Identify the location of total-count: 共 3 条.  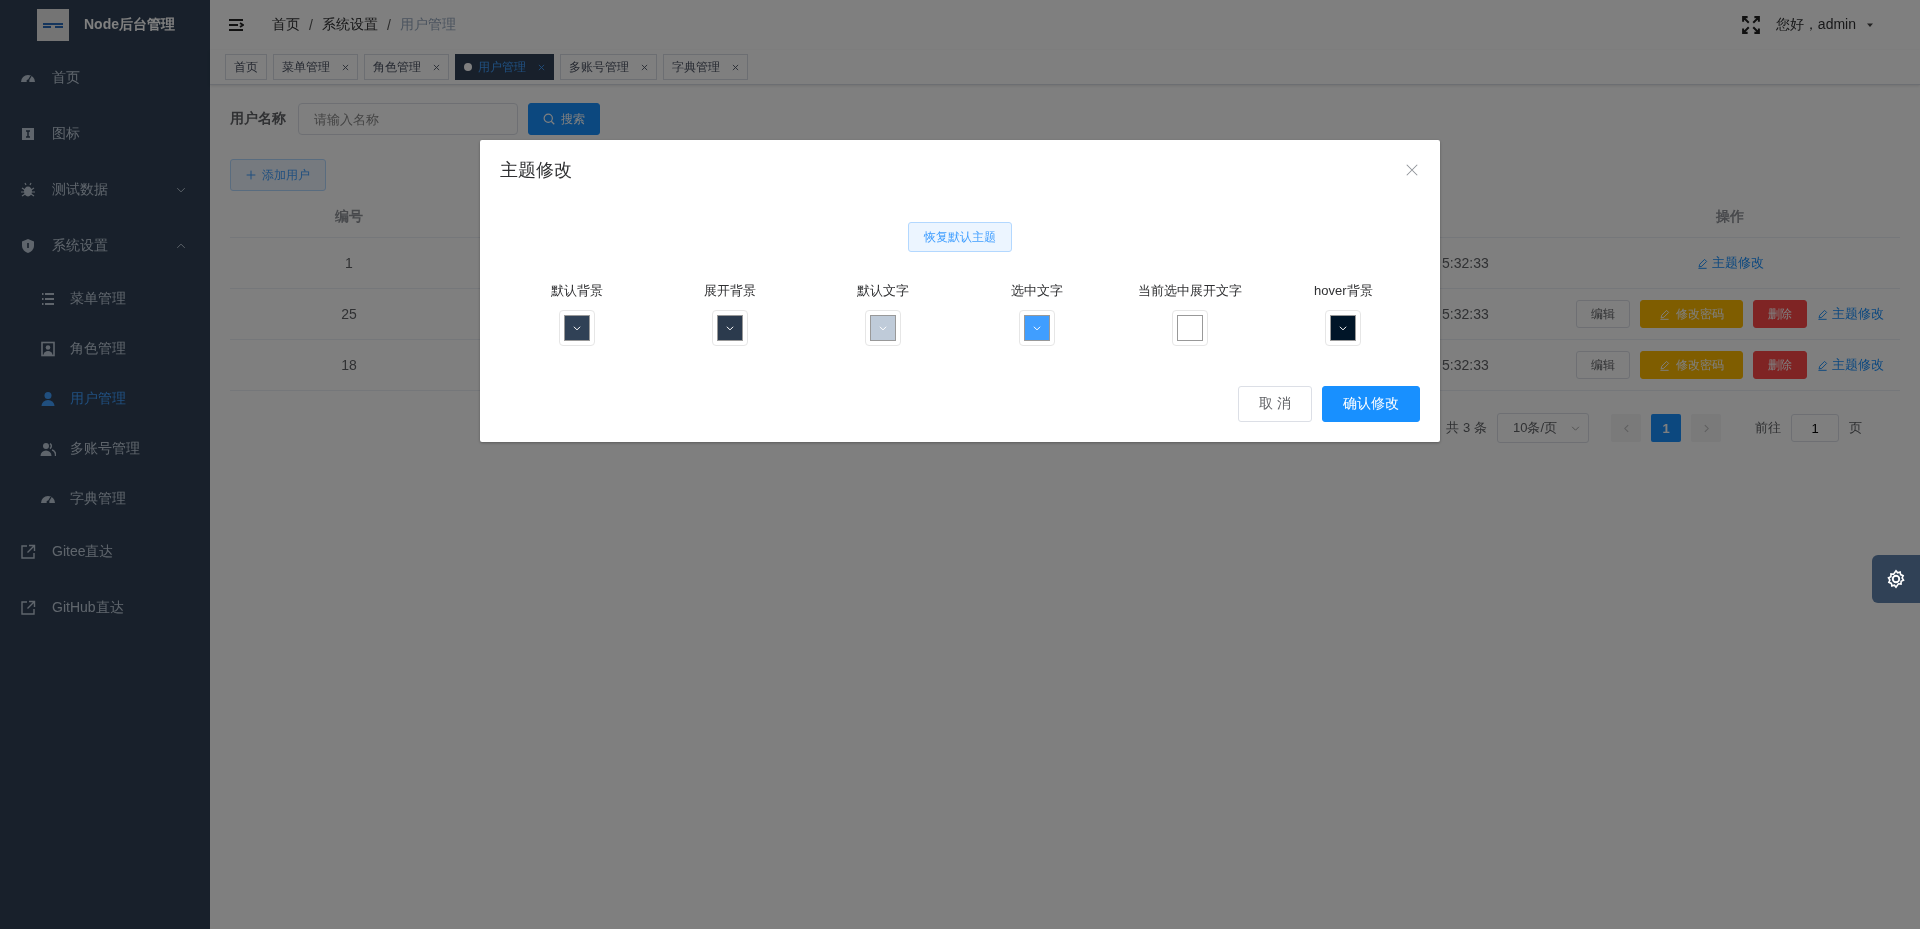
(1466, 428).